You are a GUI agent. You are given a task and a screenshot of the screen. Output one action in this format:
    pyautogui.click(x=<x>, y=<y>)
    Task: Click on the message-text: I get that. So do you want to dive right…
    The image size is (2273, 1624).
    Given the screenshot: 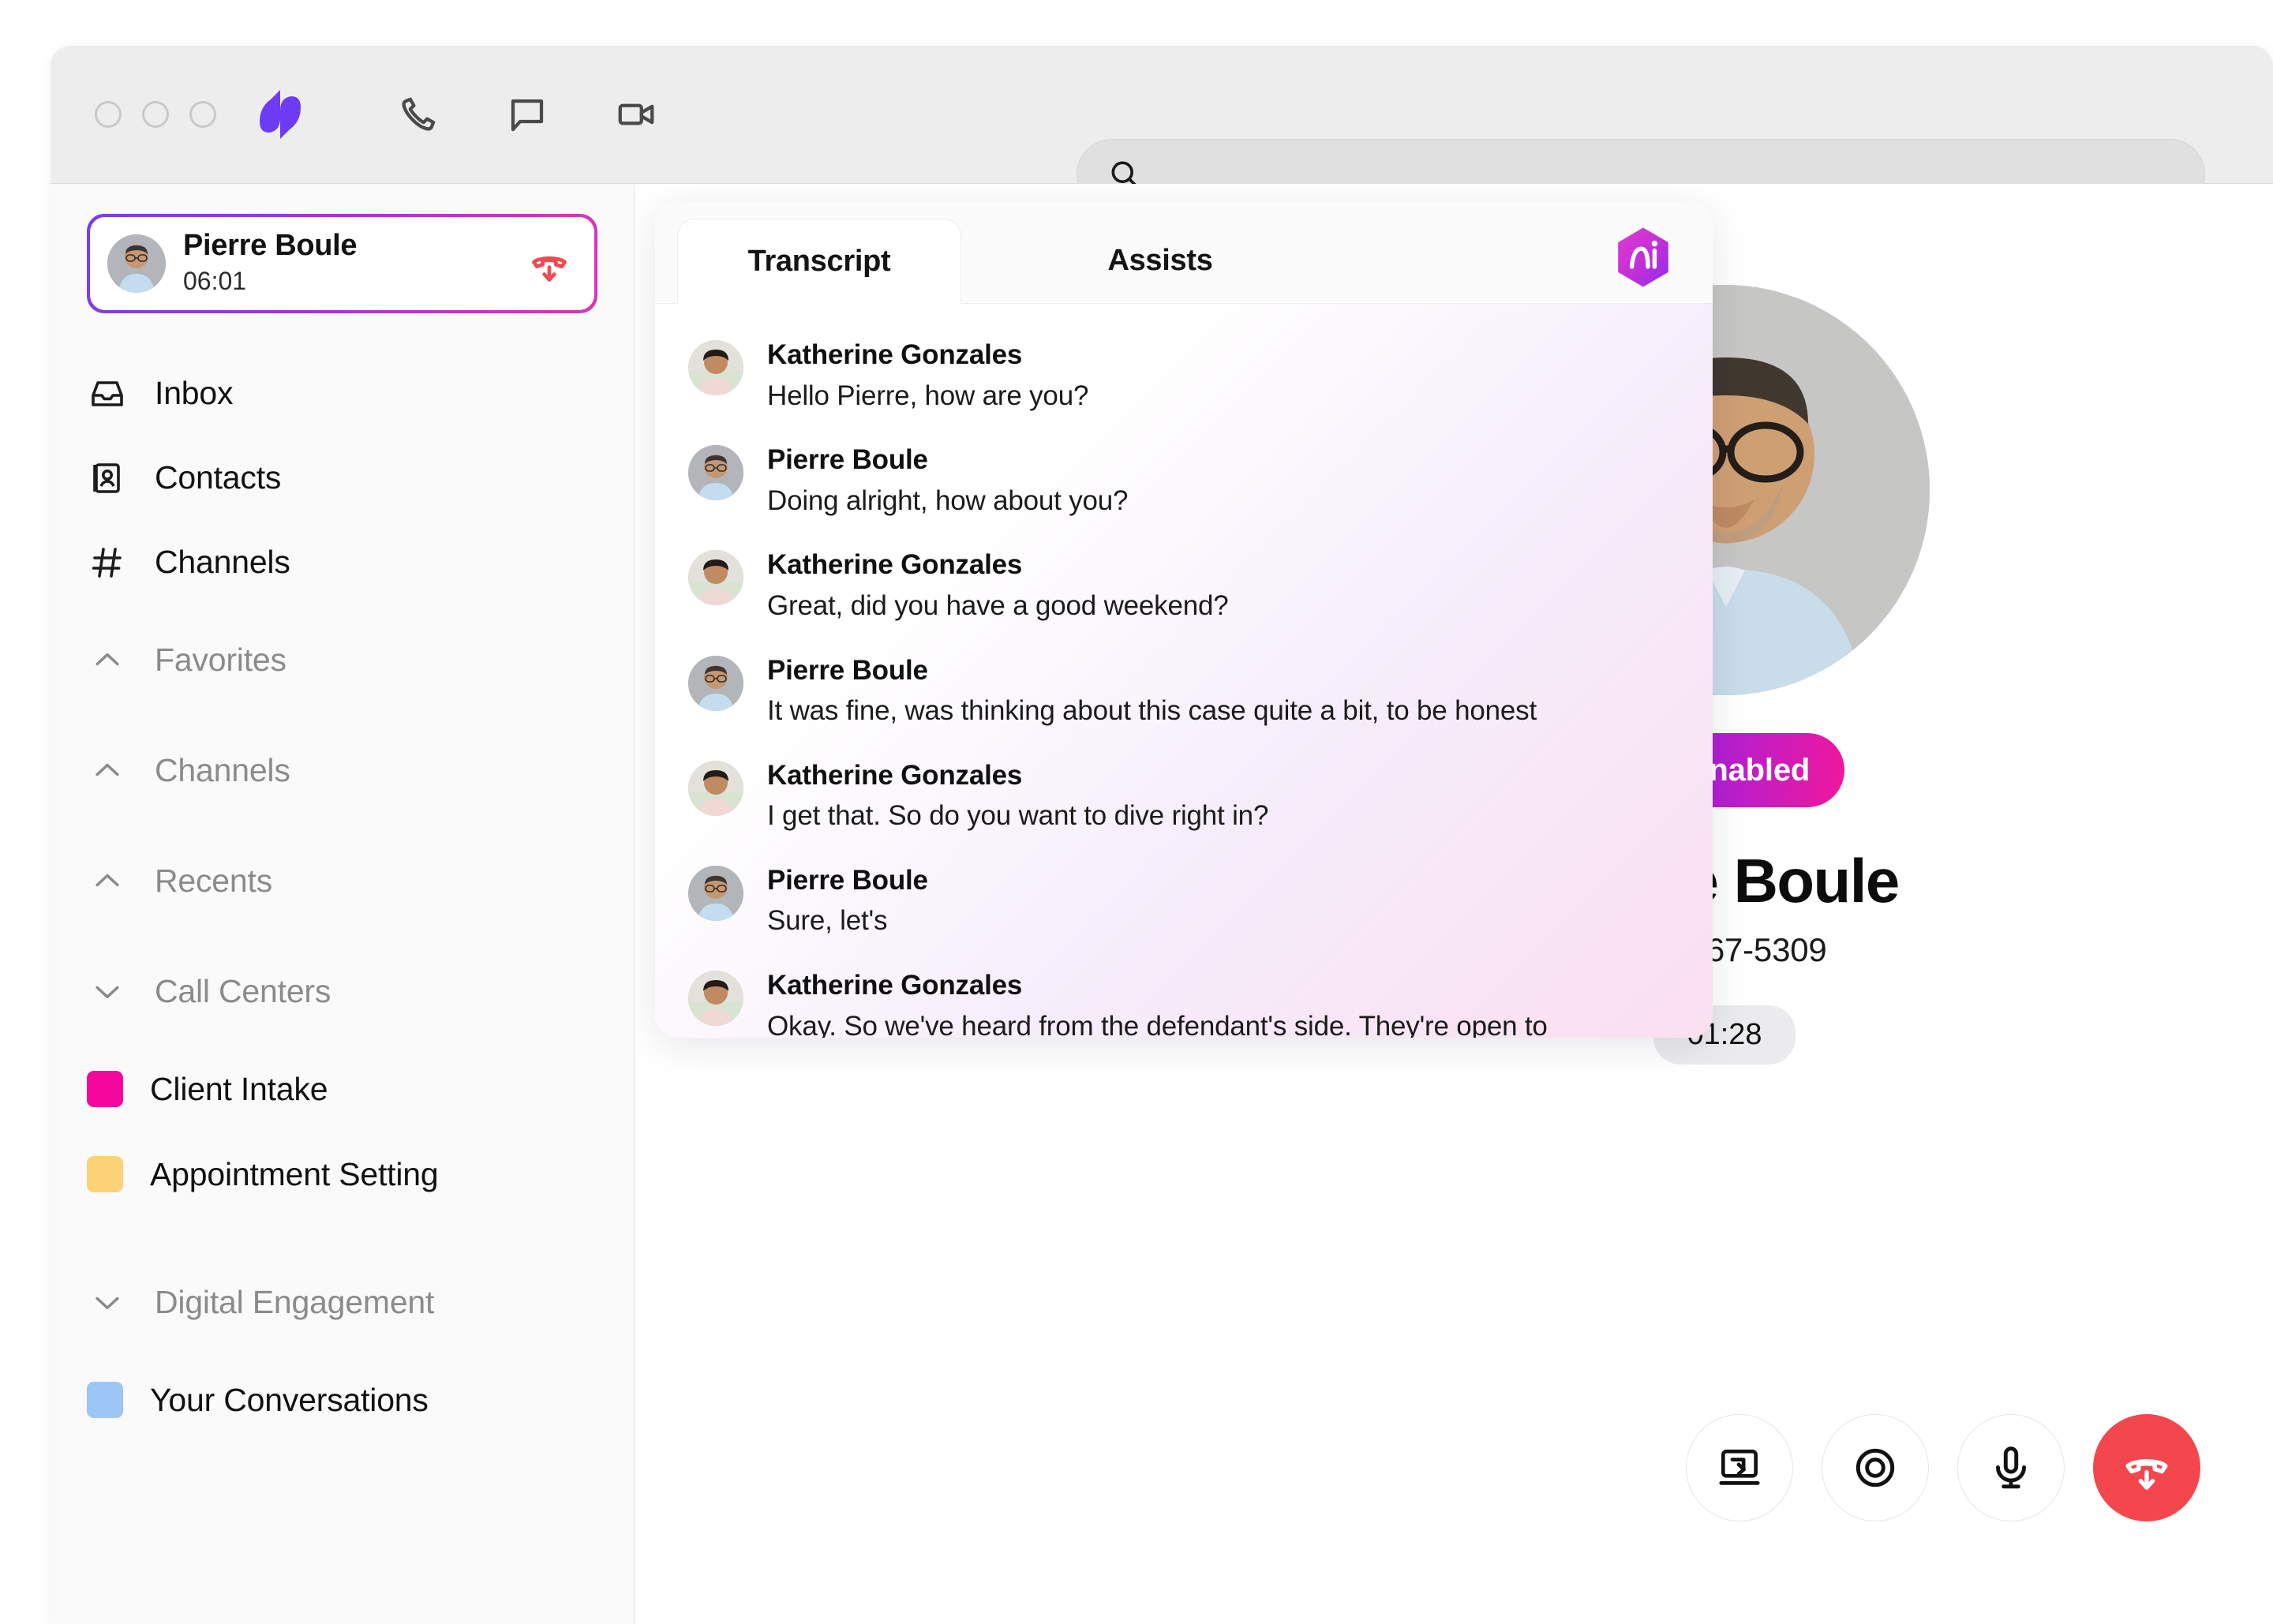 What is the action you would take?
    pyautogui.click(x=1018, y=816)
    